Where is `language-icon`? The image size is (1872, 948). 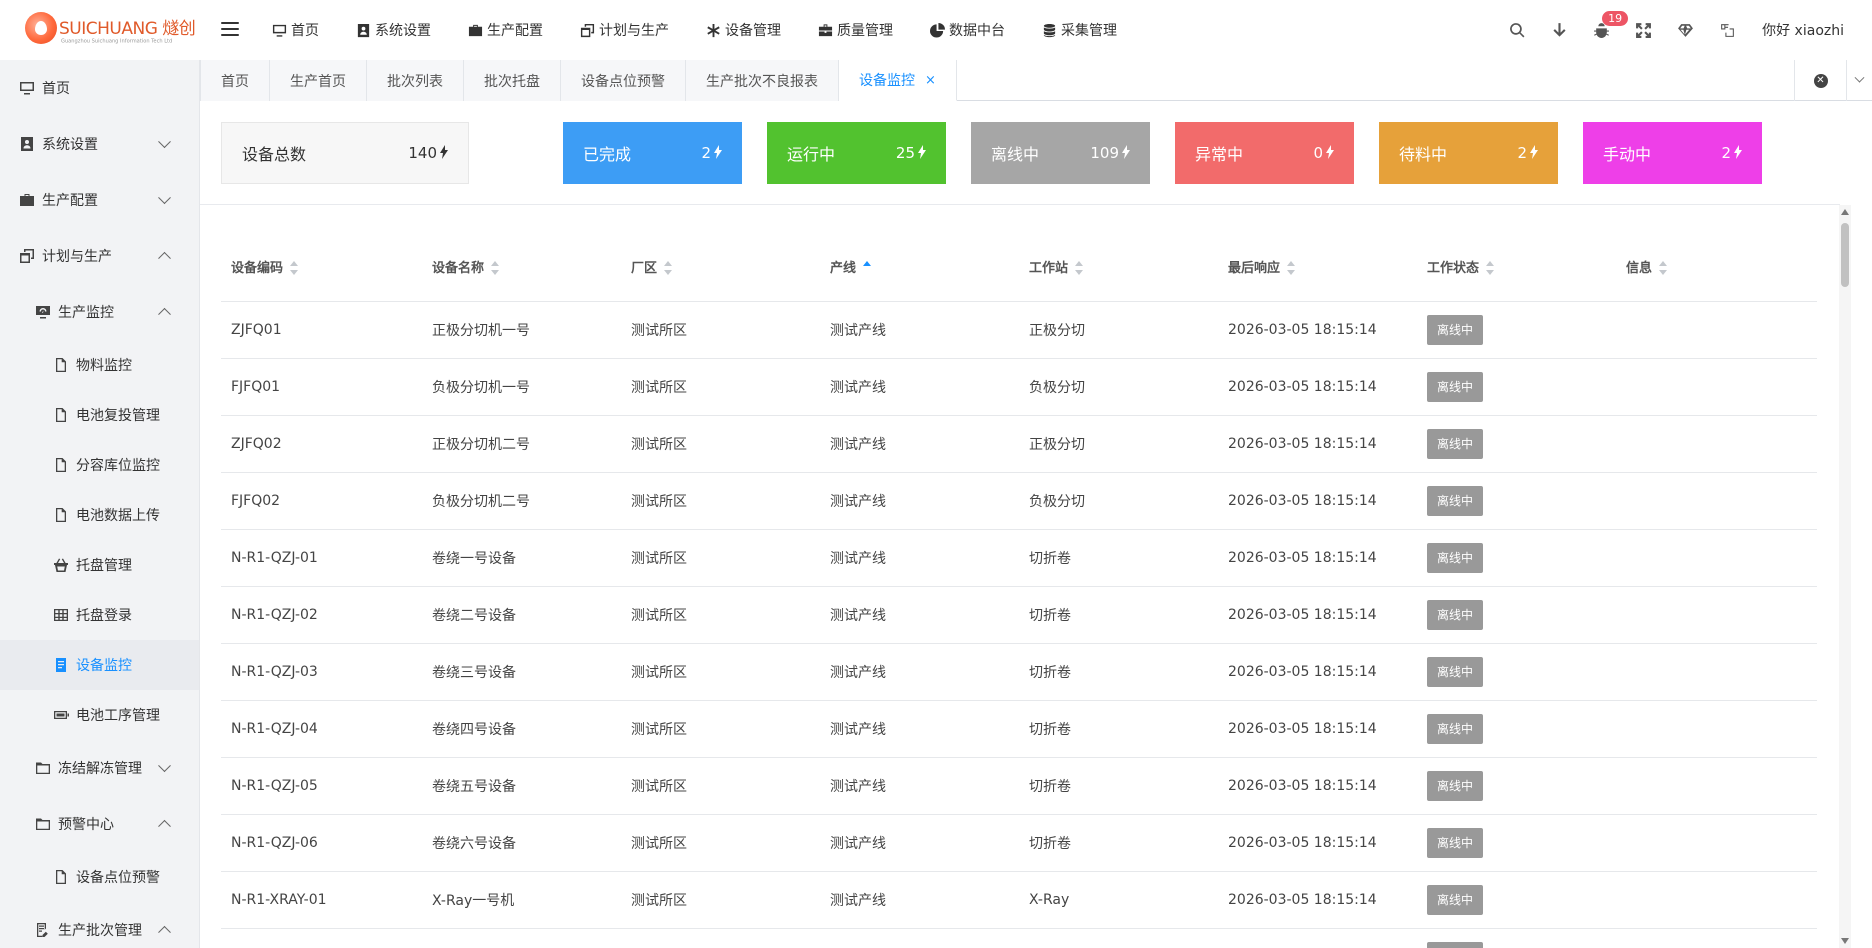 language-icon is located at coordinates (1727, 30).